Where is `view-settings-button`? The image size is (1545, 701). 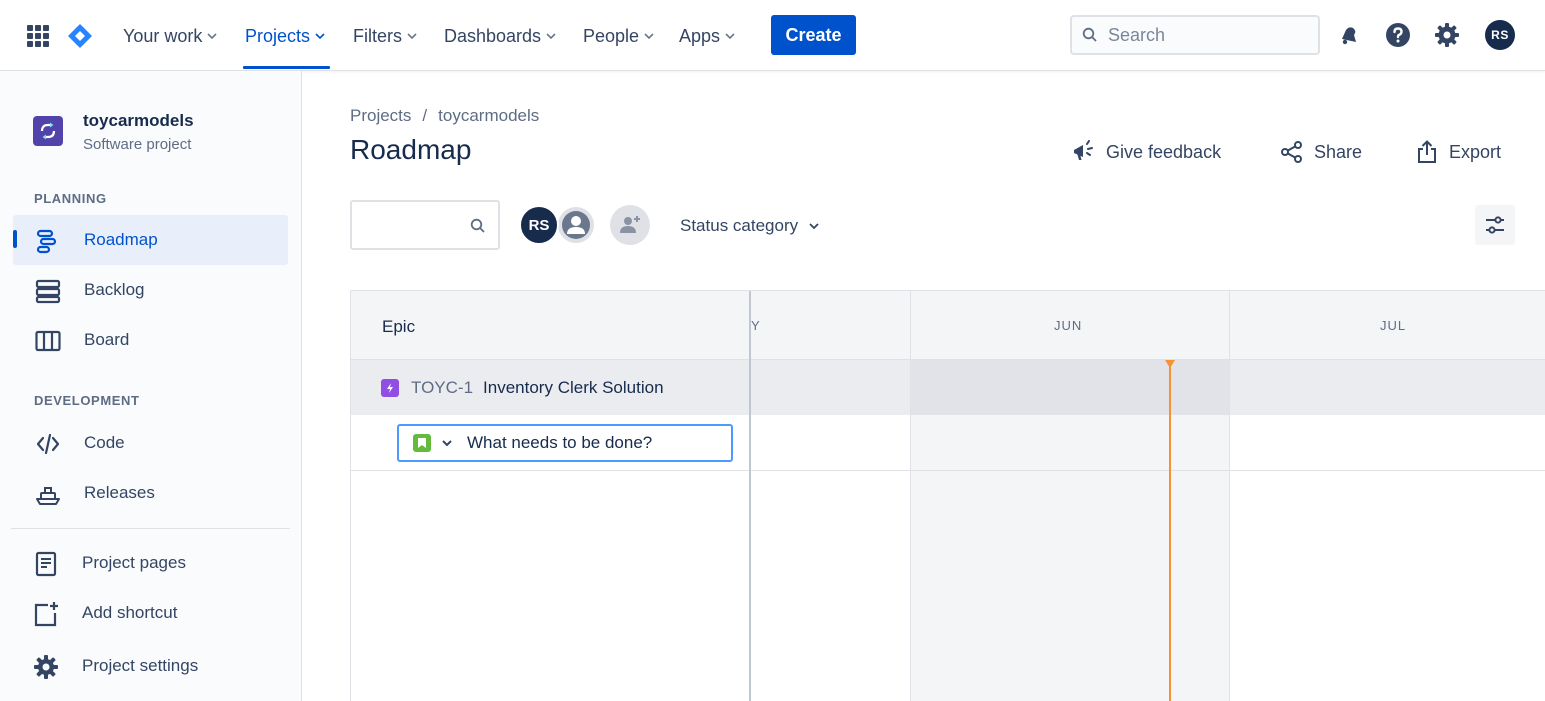
view-settings-button is located at coordinates (1495, 225).